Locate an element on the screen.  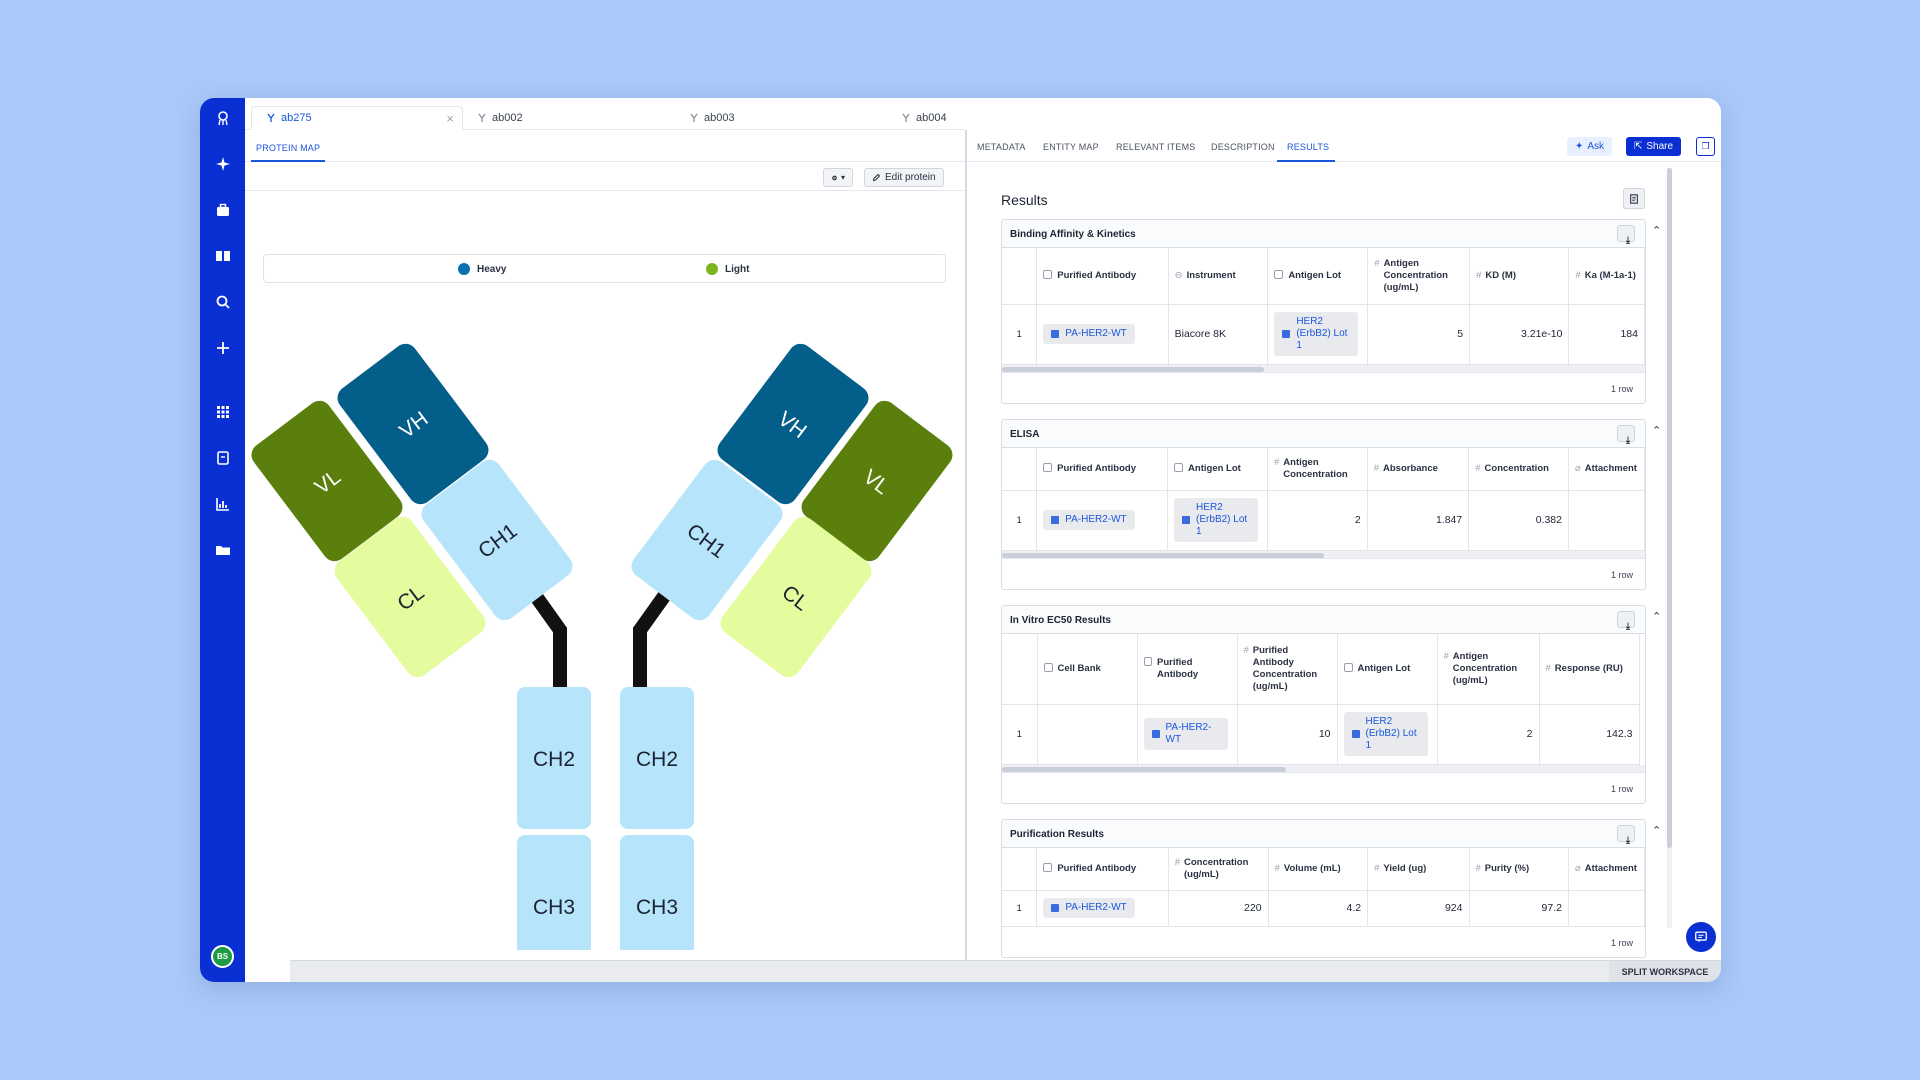
report-button is located at coordinates (1634, 198).